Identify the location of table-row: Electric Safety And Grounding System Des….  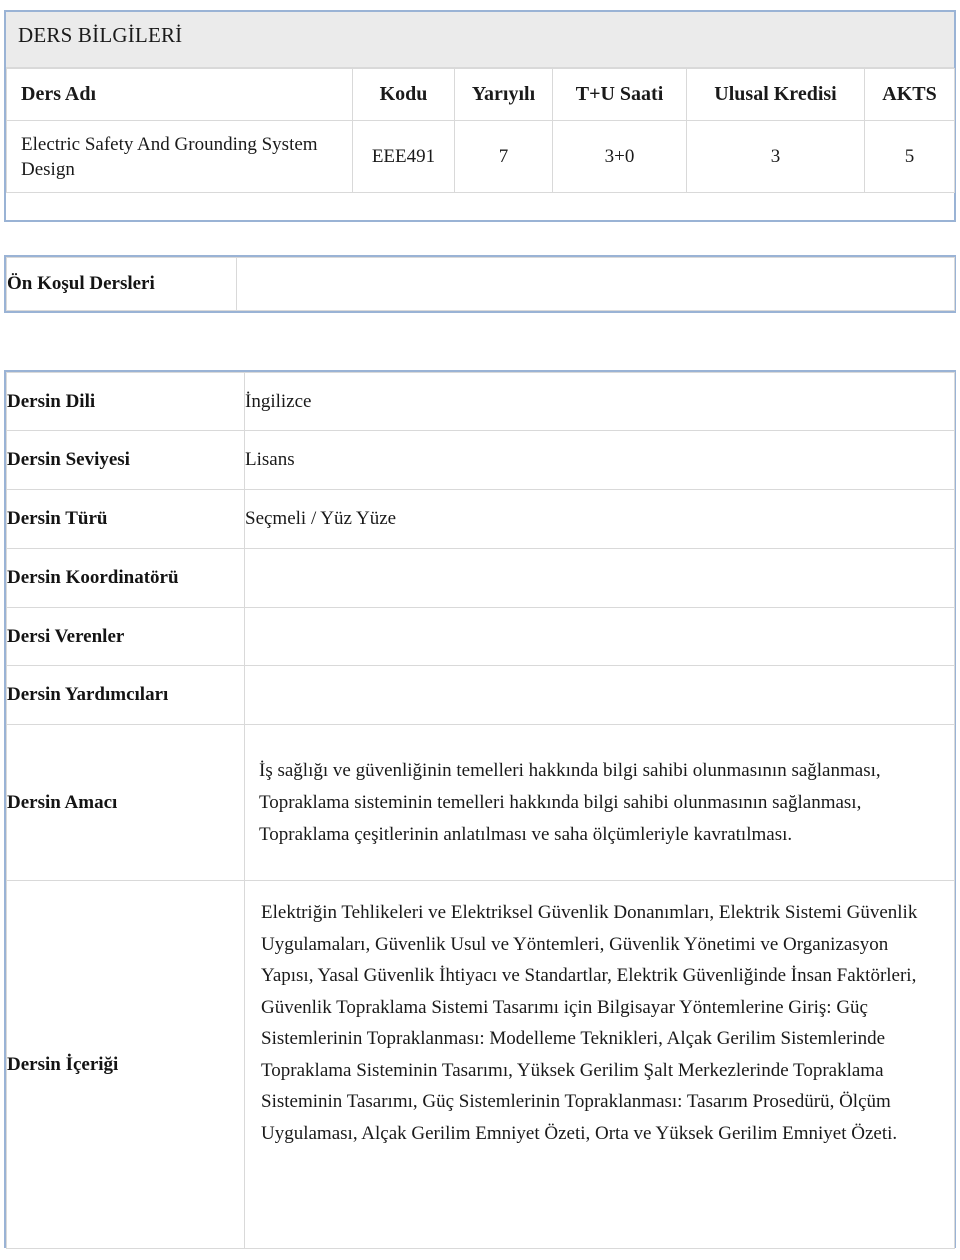
(480, 156).